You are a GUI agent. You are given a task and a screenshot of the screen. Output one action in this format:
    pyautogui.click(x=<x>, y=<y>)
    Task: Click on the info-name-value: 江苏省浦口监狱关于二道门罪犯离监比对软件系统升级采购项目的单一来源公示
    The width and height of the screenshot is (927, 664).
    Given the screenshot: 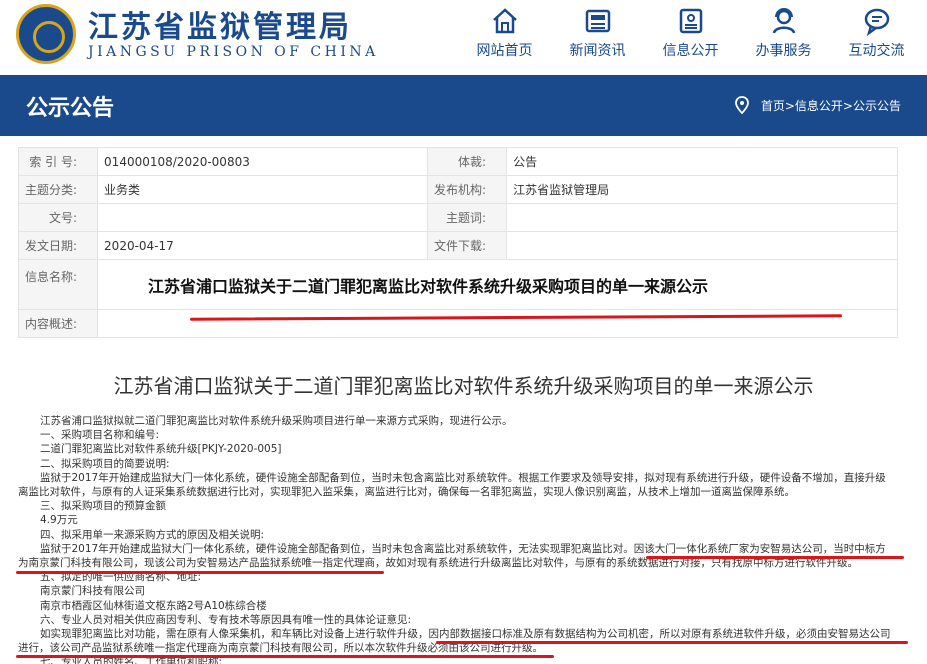 What is the action you would take?
    pyautogui.click(x=497, y=284)
    